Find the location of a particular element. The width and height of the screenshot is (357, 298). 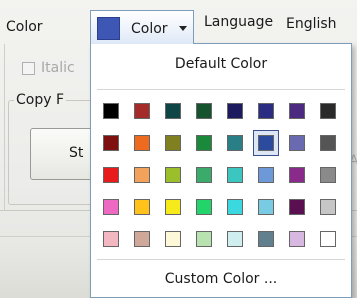

color-button-label: Color is located at coordinates (149, 29).